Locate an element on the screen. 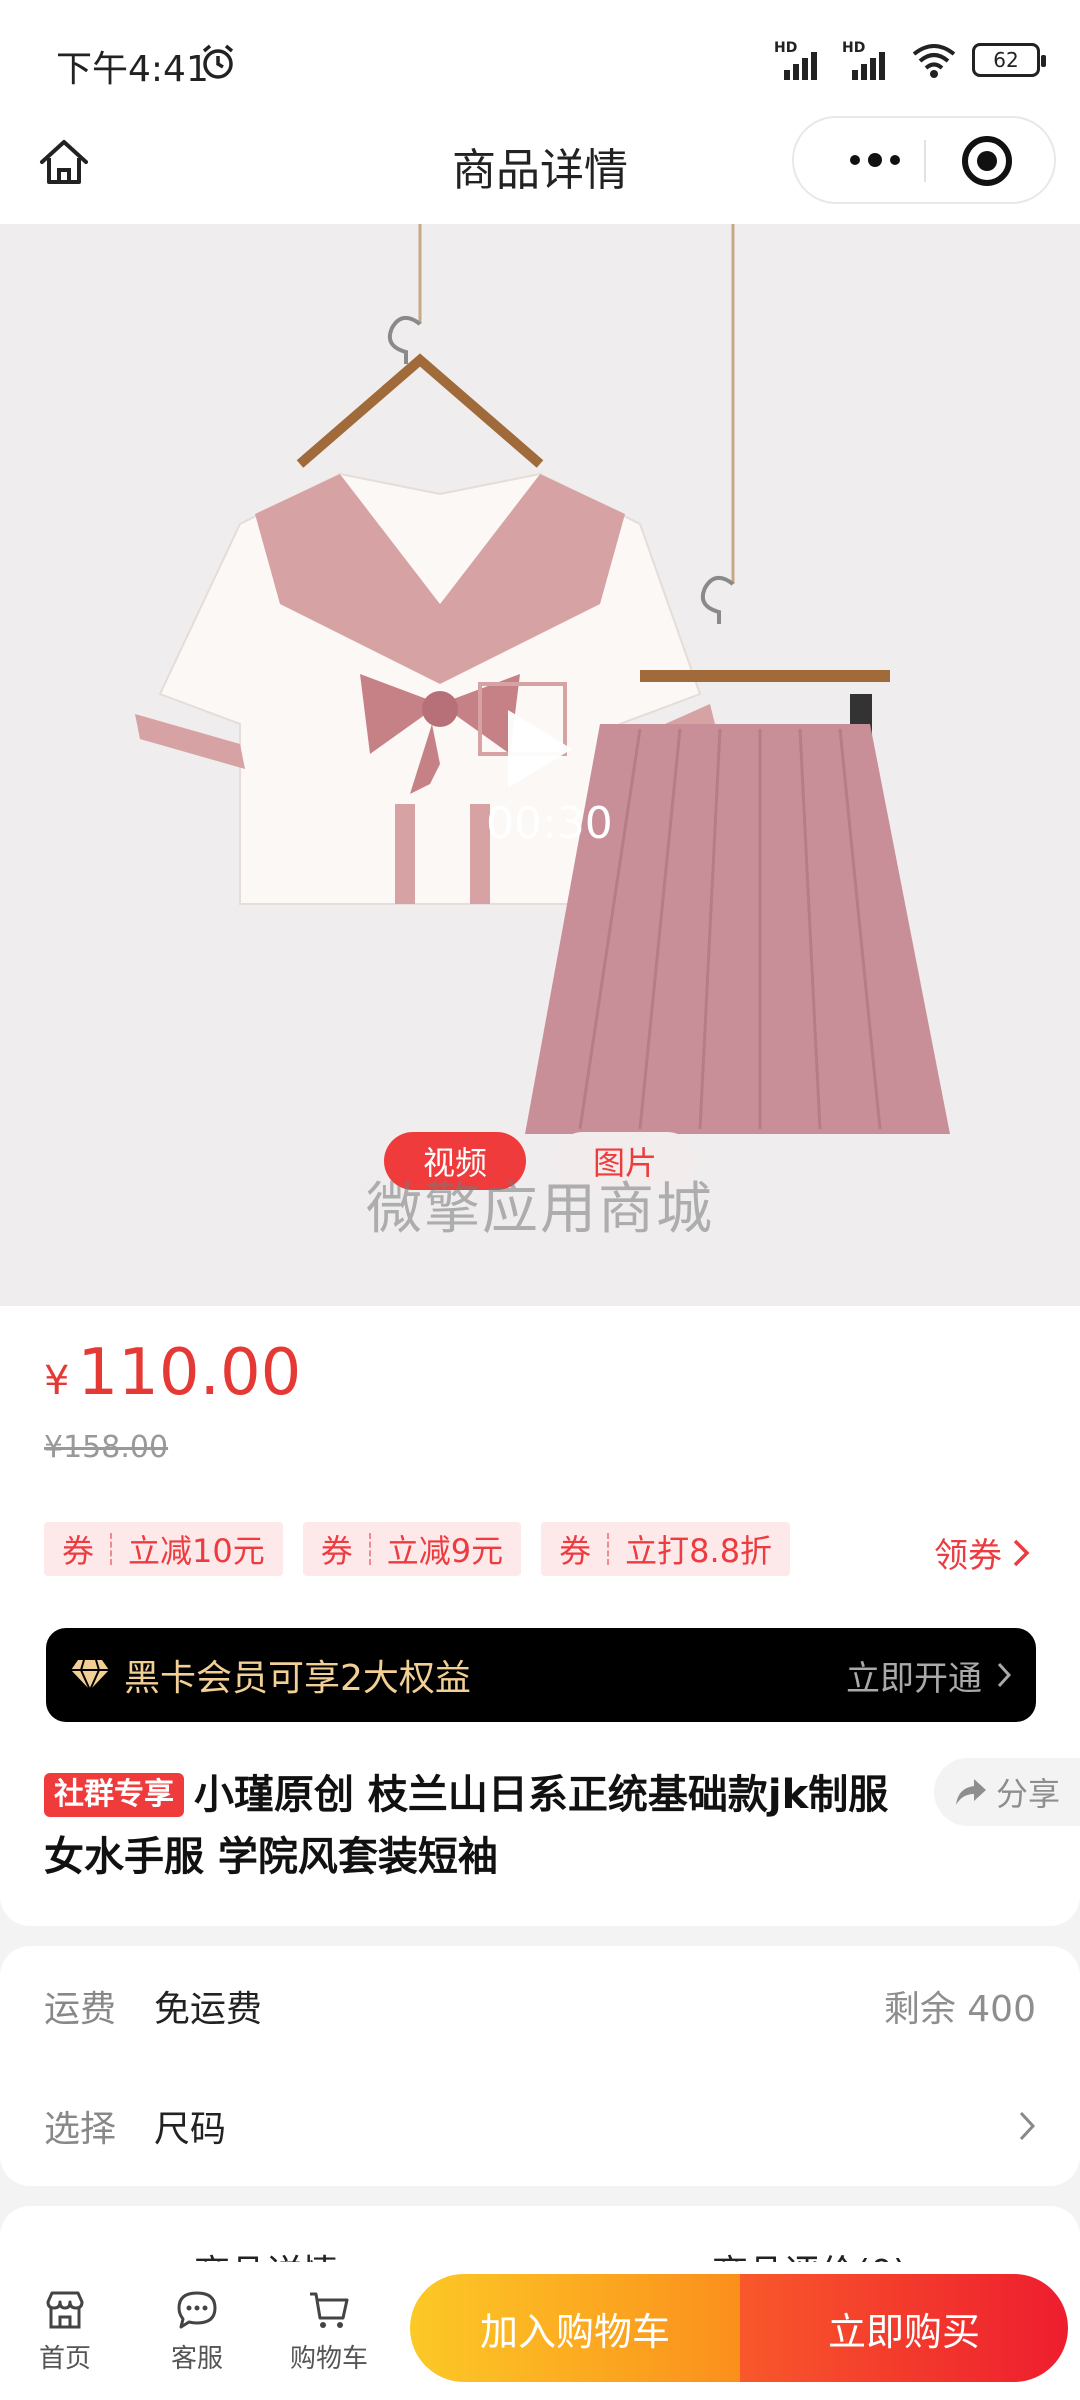 The image size is (1080, 2400). member-text: 黑卡会员可享2大权益 is located at coordinates (297, 1678).